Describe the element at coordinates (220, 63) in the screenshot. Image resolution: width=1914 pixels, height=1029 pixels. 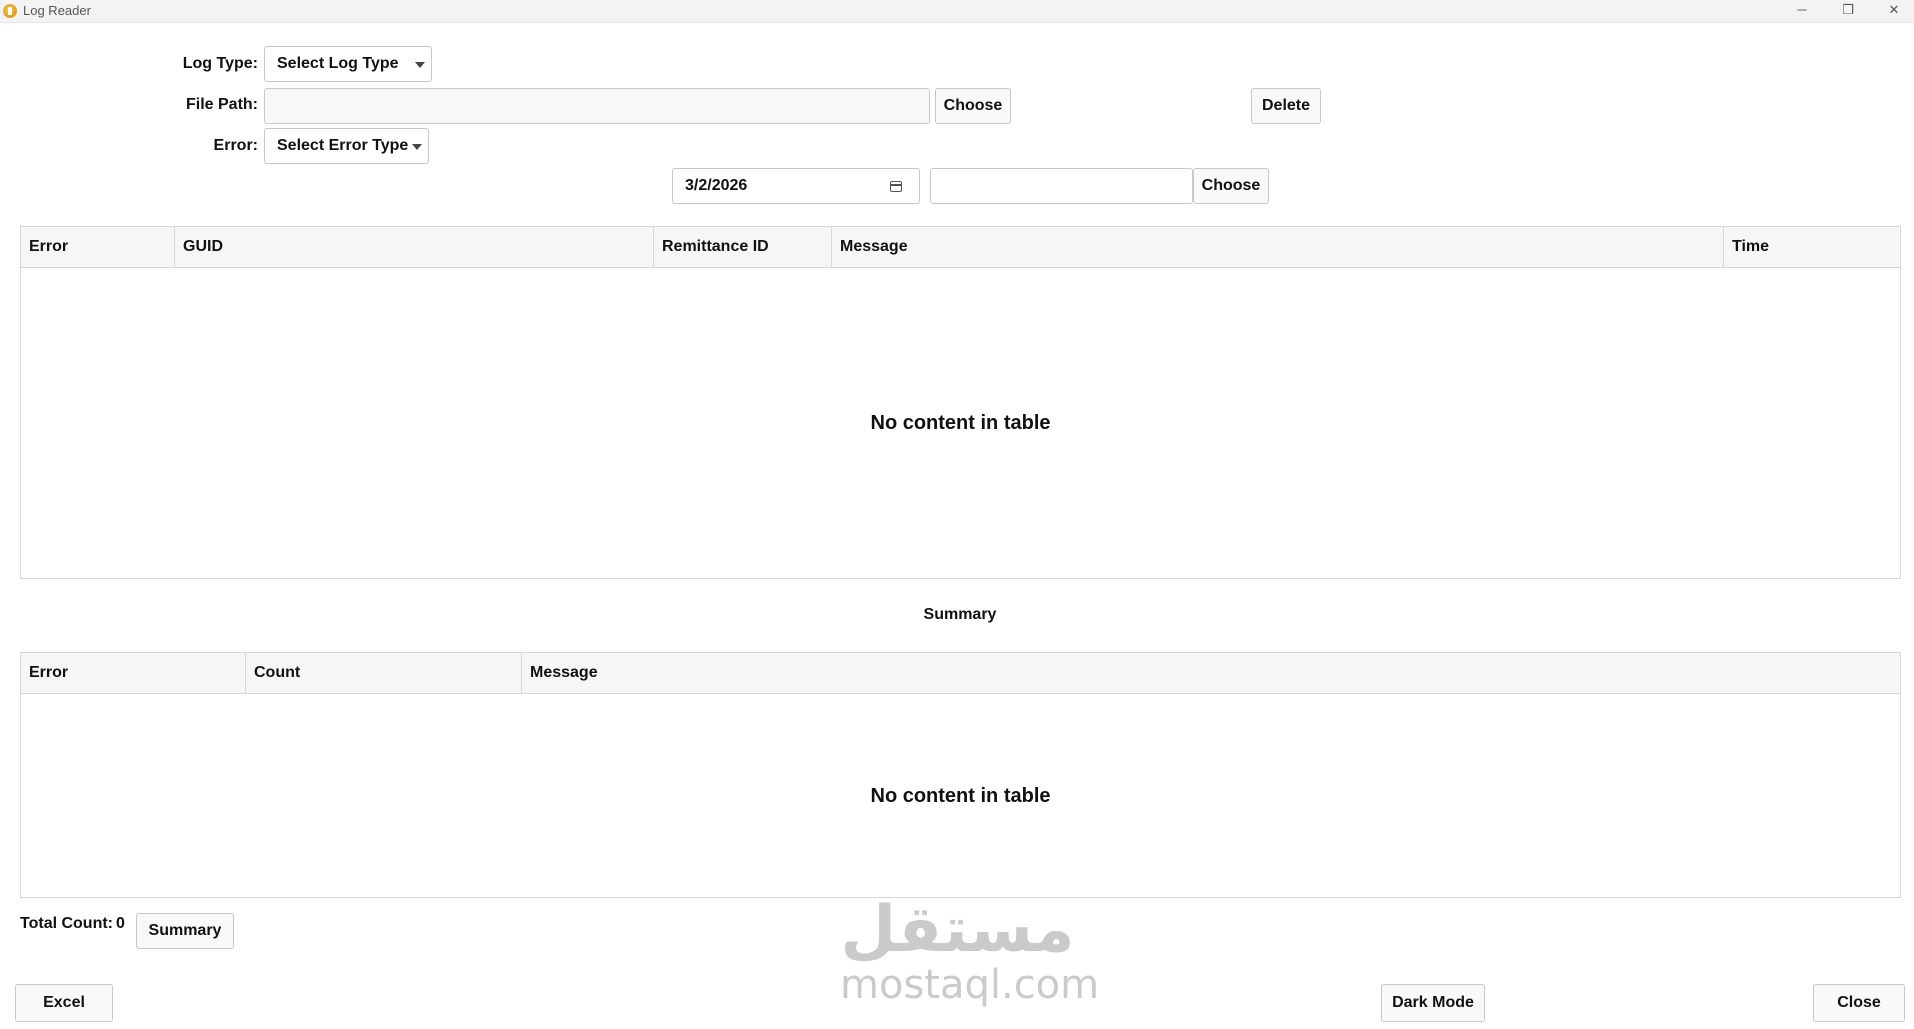
I see `log-type-label: Log Type:` at that location.